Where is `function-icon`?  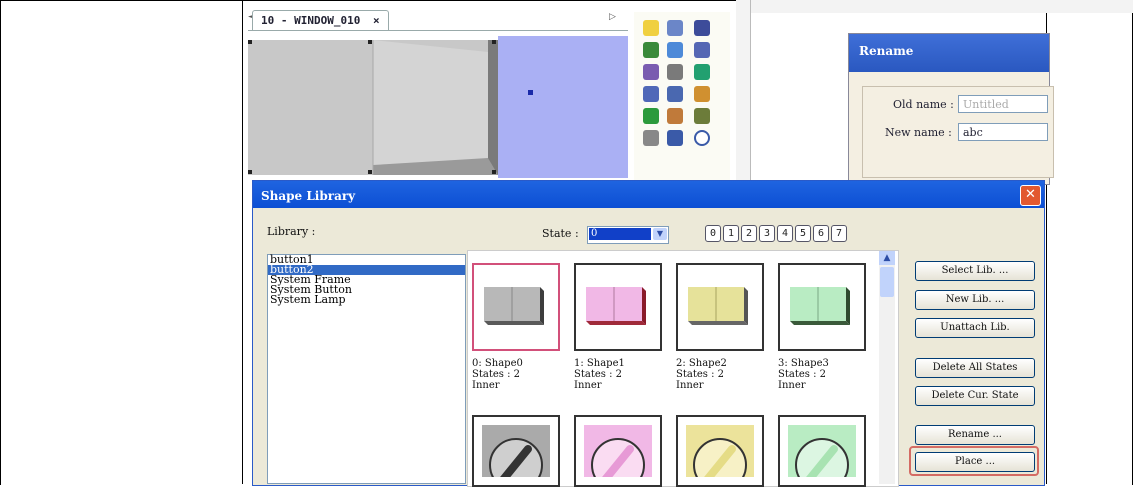 function-icon is located at coordinates (651, 138).